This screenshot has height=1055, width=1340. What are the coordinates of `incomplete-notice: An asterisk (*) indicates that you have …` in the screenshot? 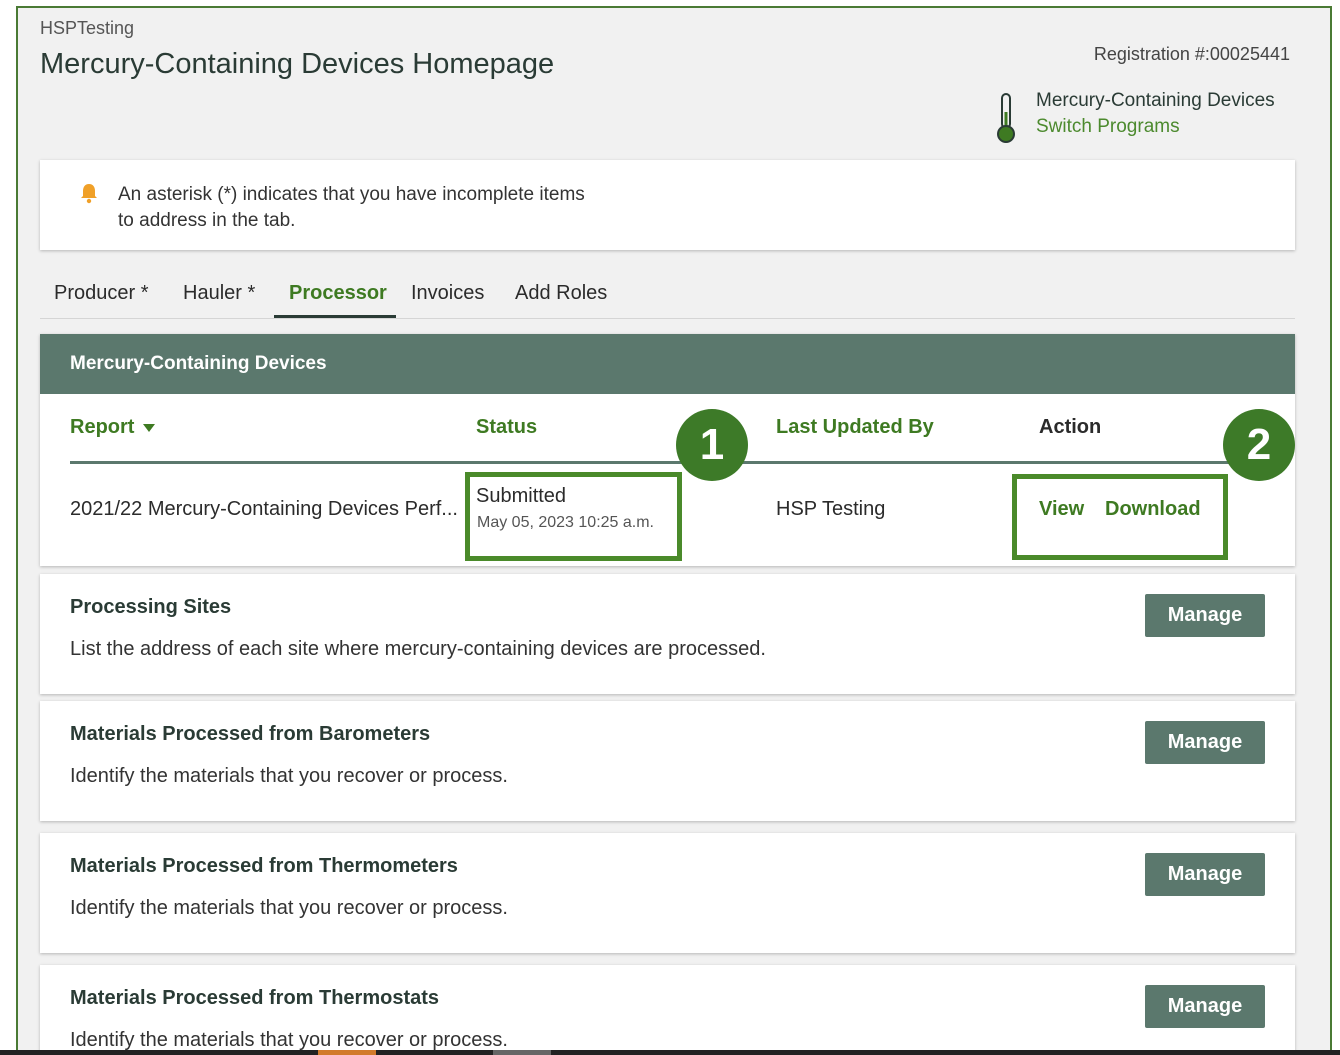 It's located at (667, 205).